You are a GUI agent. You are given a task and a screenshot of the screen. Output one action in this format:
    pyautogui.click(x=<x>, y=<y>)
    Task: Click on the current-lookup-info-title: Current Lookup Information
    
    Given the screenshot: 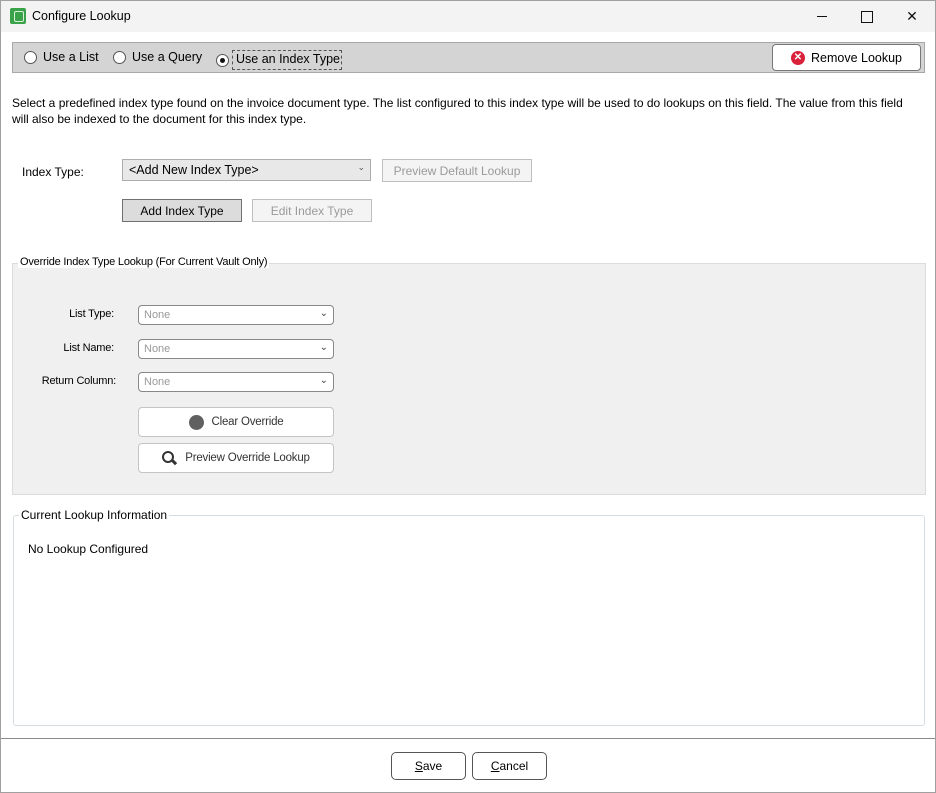 What is the action you would take?
    pyautogui.click(x=94, y=515)
    